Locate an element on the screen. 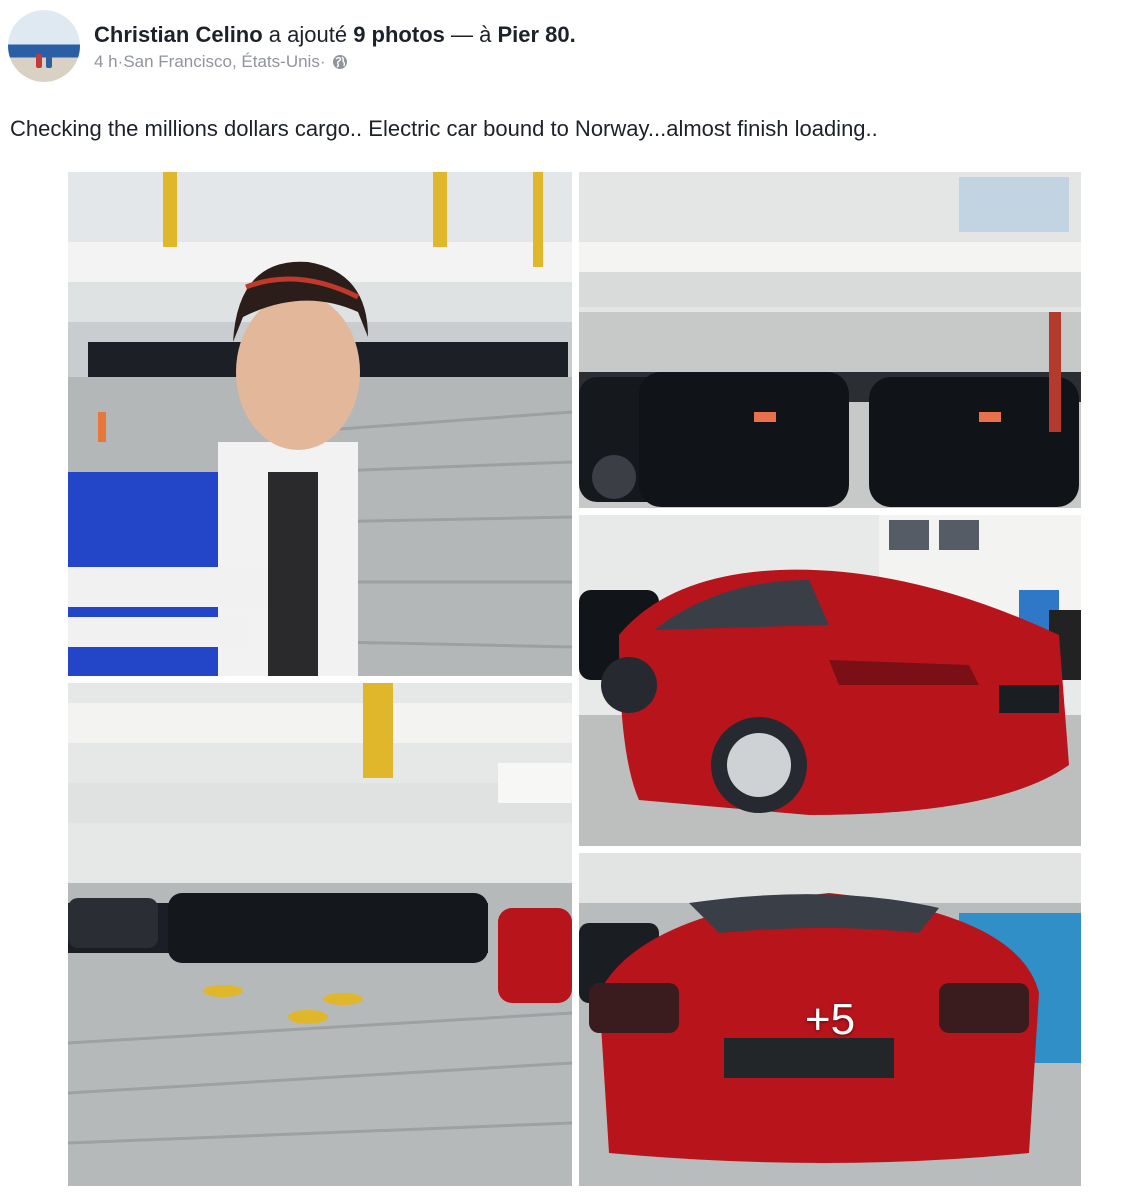 The width and height of the screenshot is (1142, 1200). author-avatar is located at coordinates (44, 46).